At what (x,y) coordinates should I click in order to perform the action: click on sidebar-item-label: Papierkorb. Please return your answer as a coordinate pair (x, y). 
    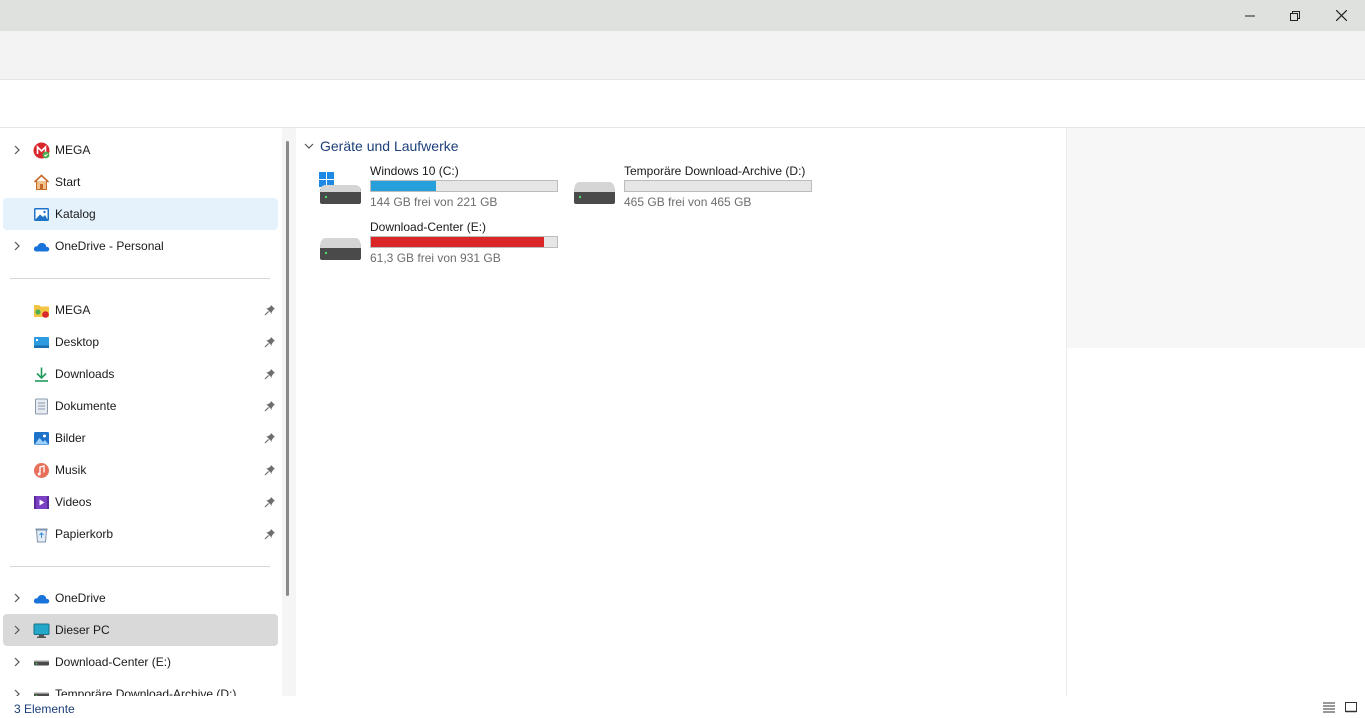
    Looking at the image, I should click on (84, 534).